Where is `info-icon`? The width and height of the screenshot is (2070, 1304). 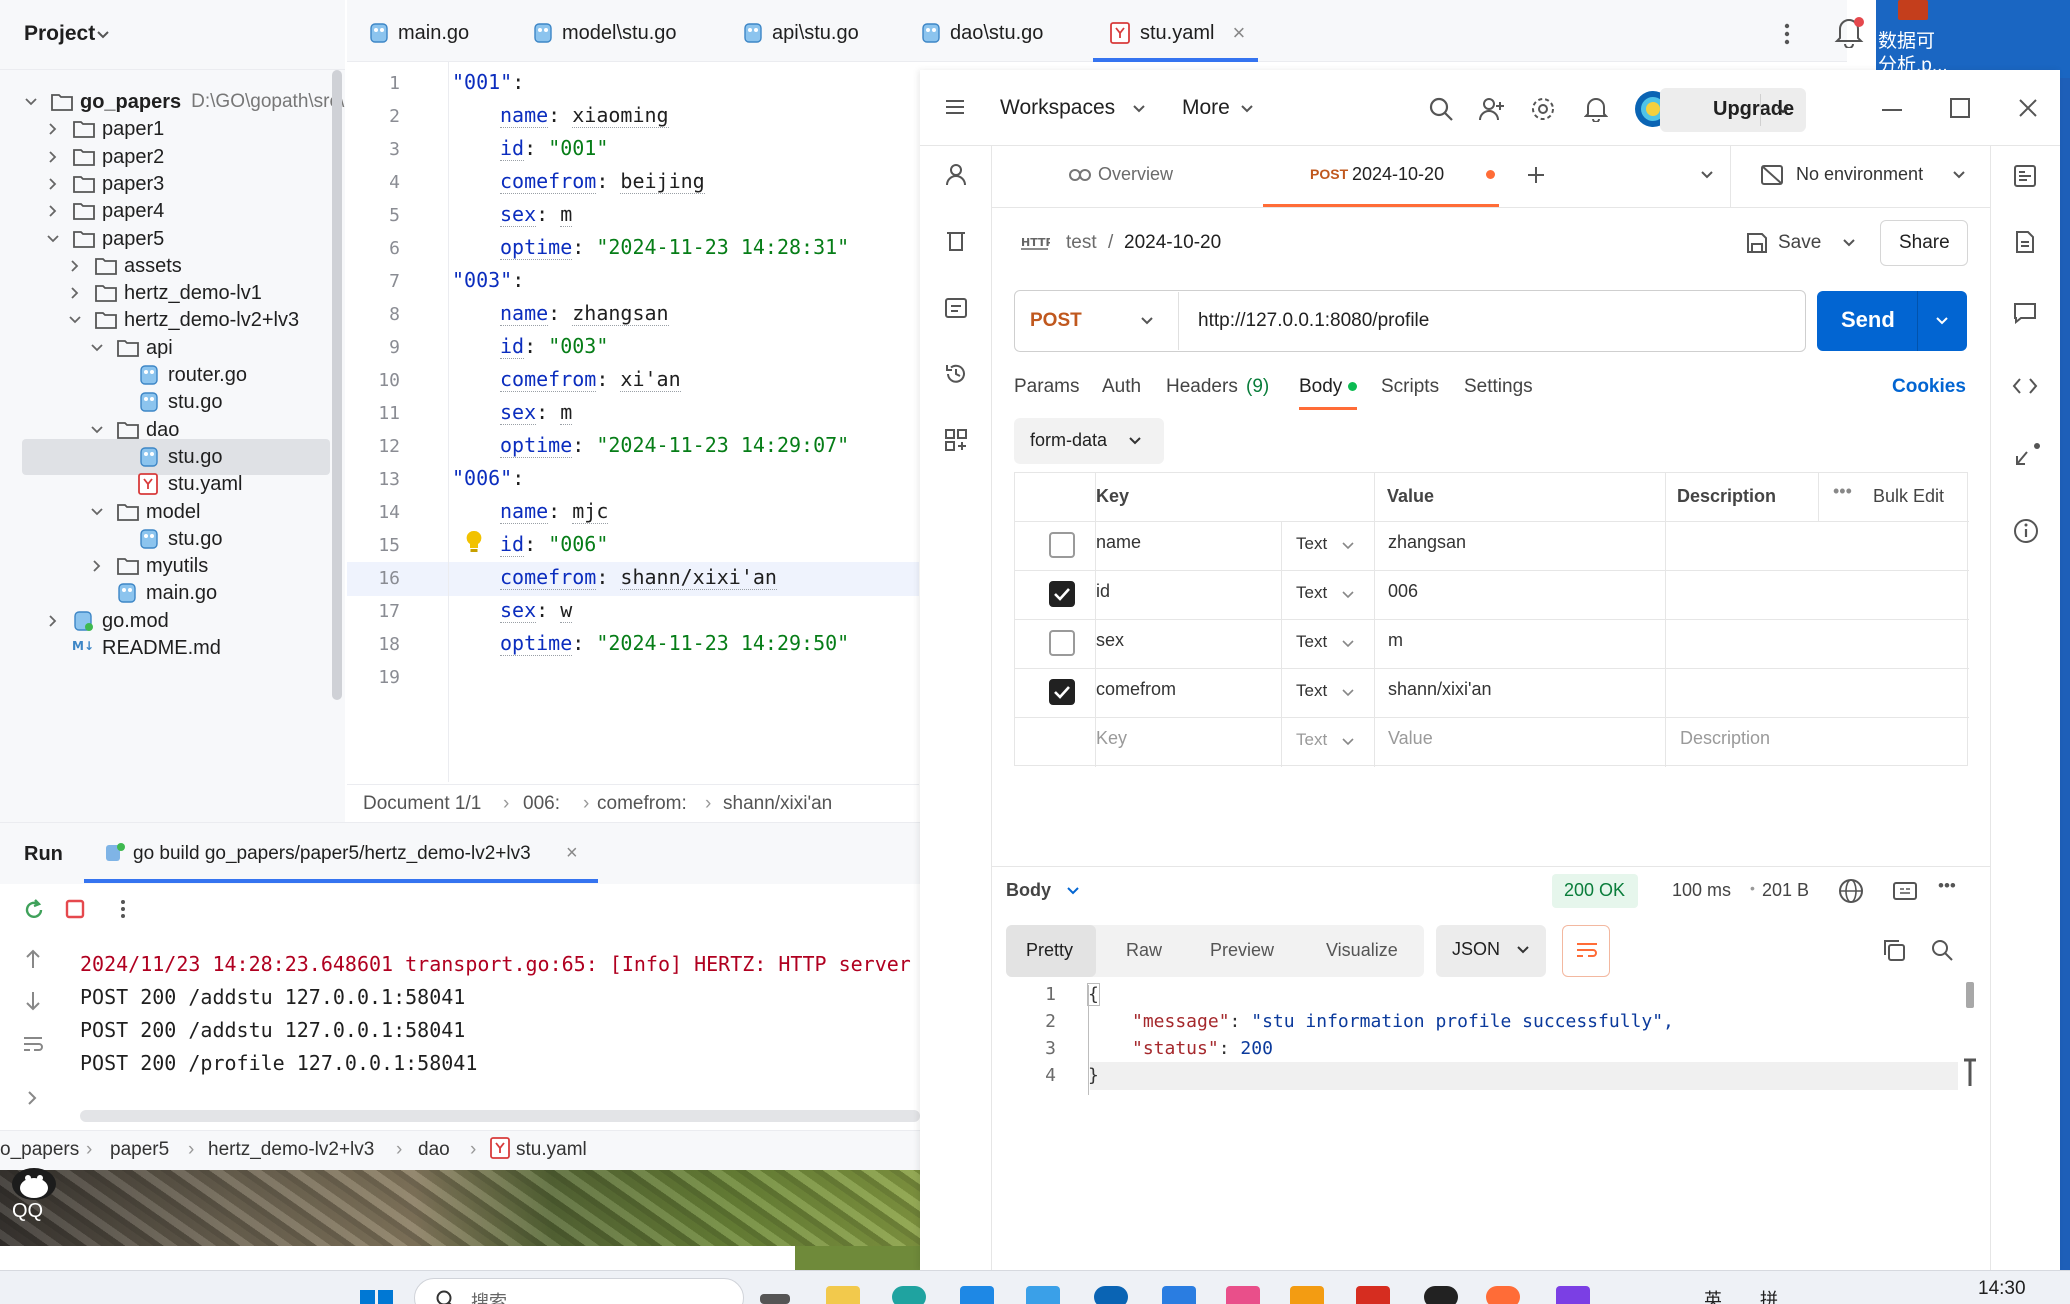
info-icon is located at coordinates (2026, 531).